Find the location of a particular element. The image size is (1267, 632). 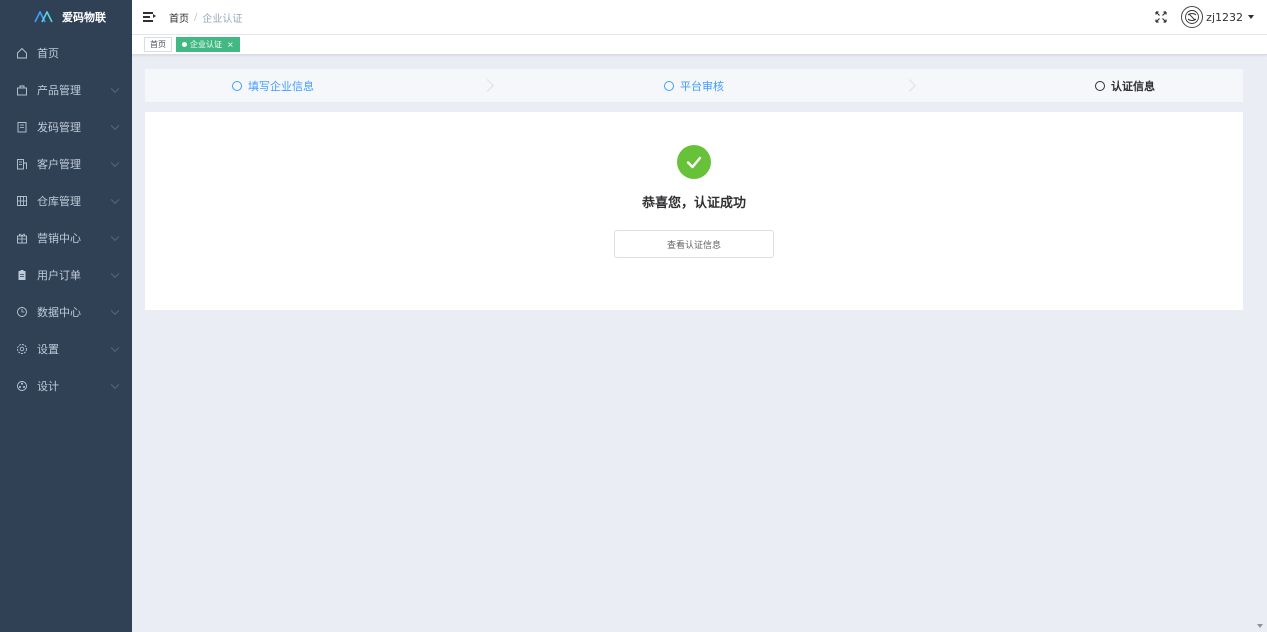

step-label: 平台审核 is located at coordinates (702, 86).